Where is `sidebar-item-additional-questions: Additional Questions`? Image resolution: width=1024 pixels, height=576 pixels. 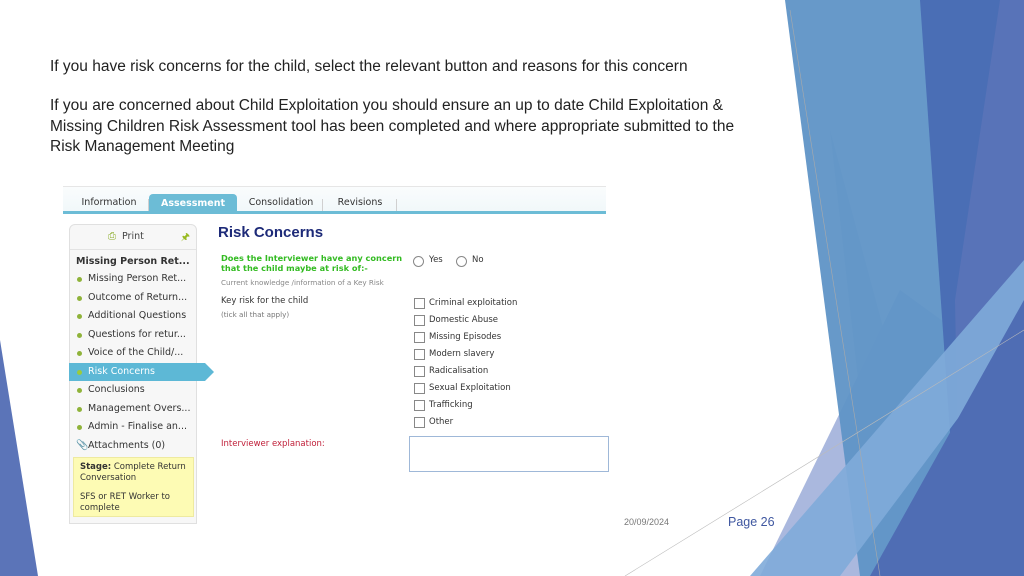 sidebar-item-additional-questions: Additional Questions is located at coordinates (133, 316).